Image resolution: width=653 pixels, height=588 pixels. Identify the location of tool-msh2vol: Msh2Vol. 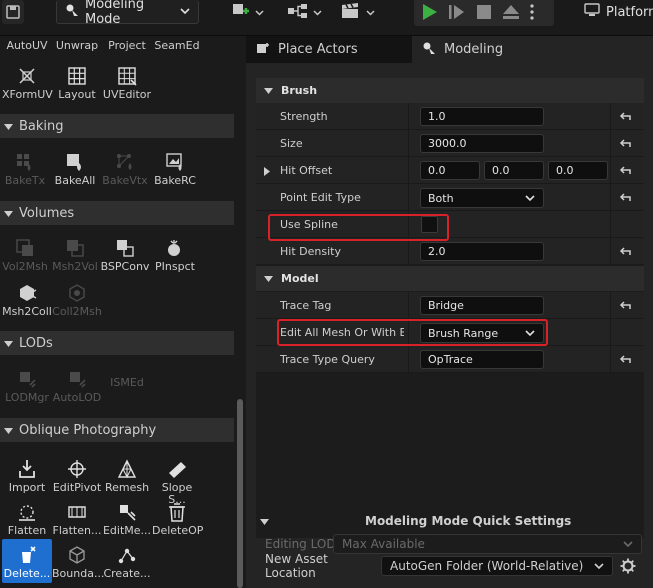
(75, 254).